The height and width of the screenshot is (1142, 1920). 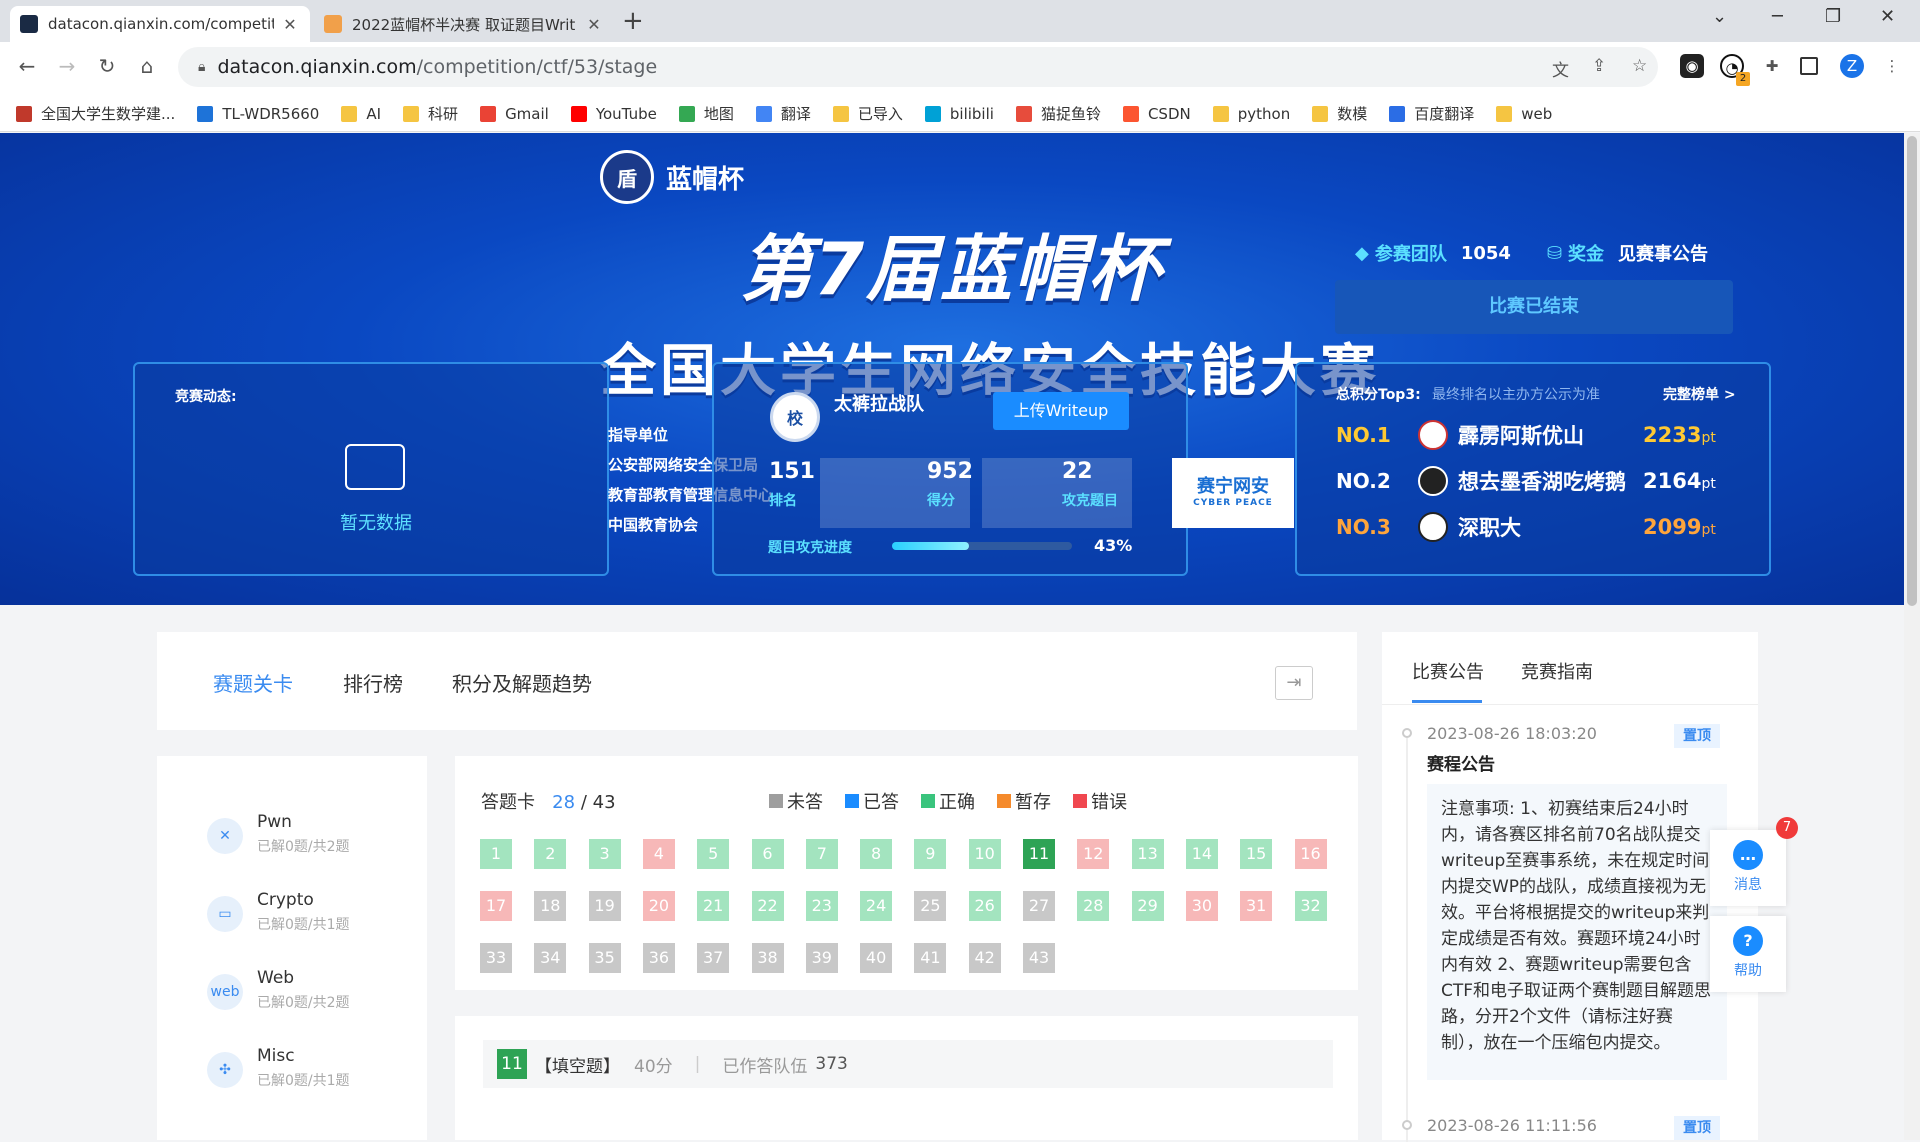 What do you see at coordinates (959, 114) in the screenshot?
I see `bookmark-item: bilibili` at bounding box center [959, 114].